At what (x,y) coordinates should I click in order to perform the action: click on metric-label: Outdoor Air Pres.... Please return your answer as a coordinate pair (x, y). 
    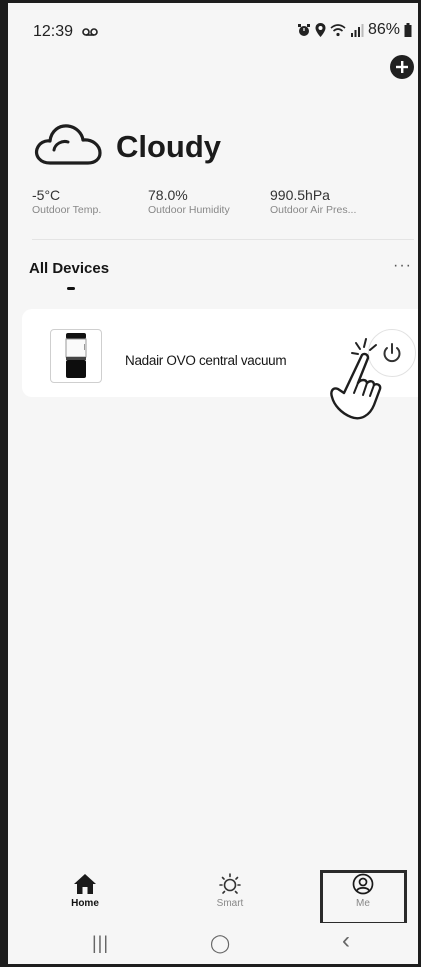
    Looking at the image, I should click on (313, 210).